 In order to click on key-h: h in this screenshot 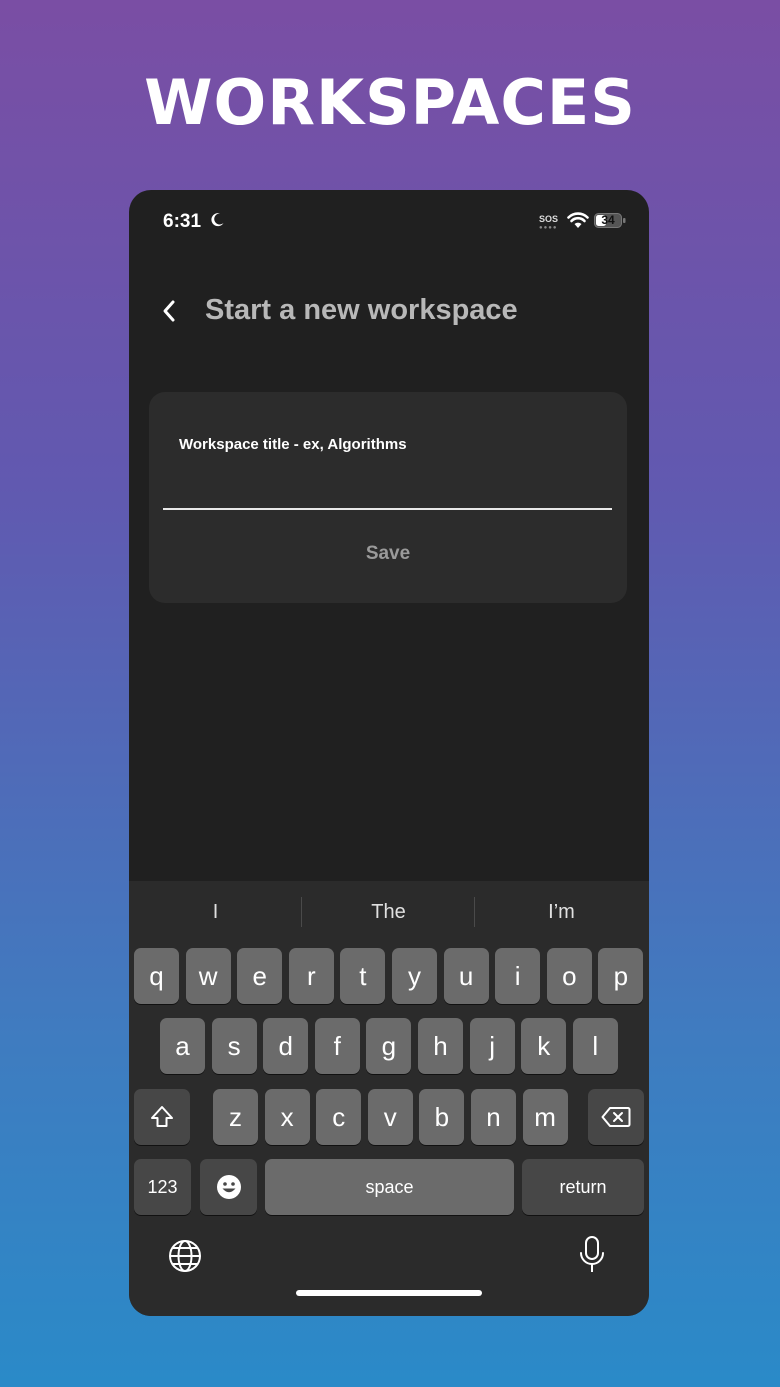, I will do `click(440, 1046)`.